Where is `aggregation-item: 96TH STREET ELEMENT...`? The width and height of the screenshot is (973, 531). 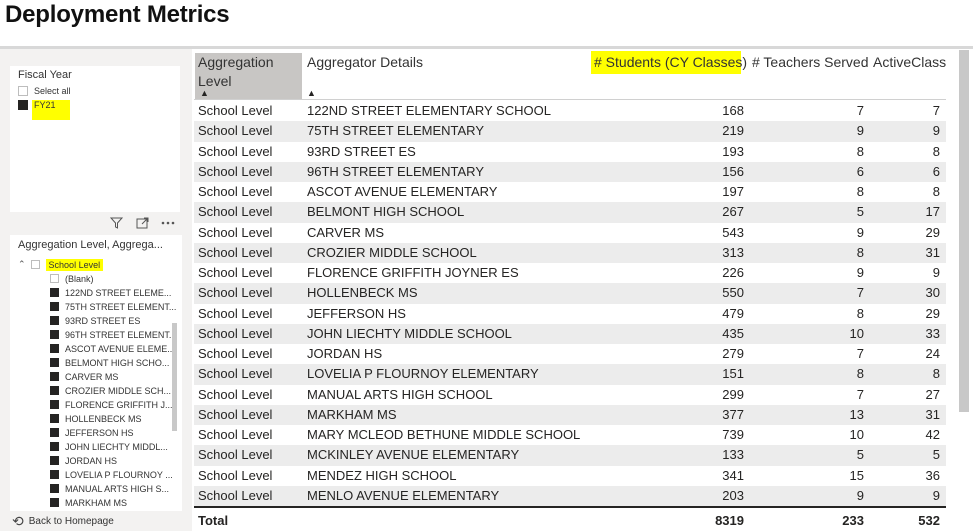 aggregation-item: 96TH STREET ELEMENT... is located at coordinates (113, 334).